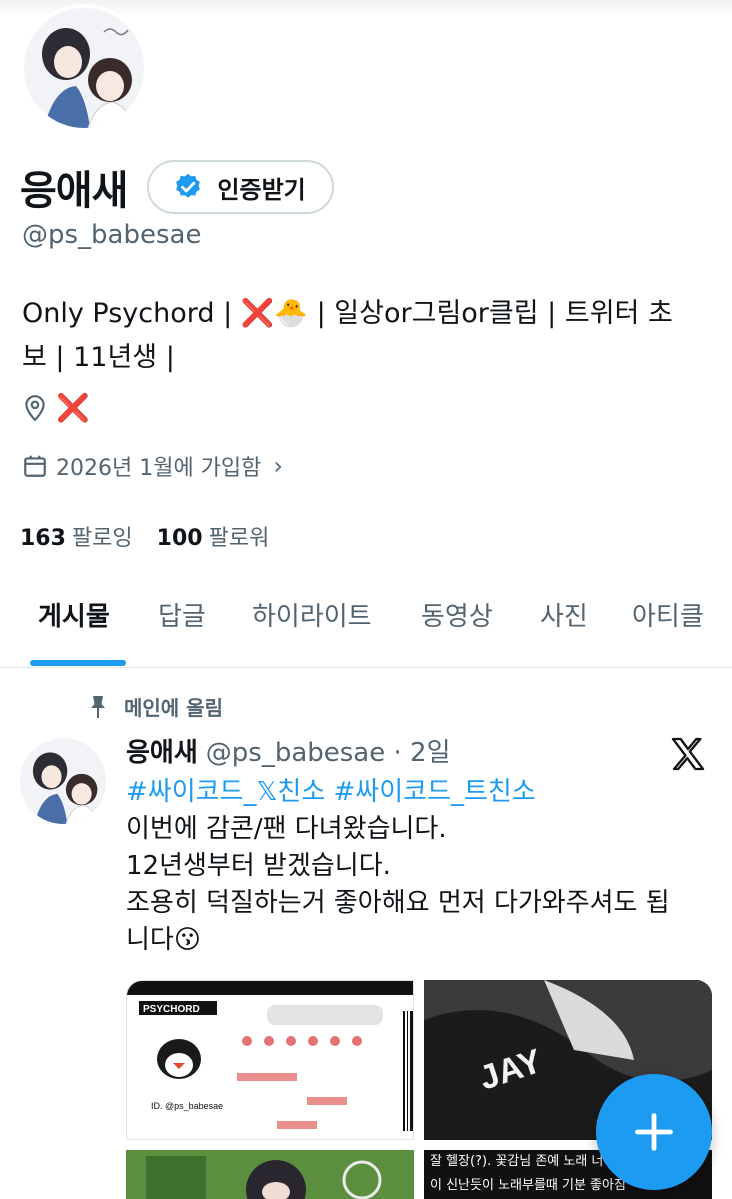 The width and height of the screenshot is (732, 1199). What do you see at coordinates (73, 408) in the screenshot?
I see `location-text: ❌` at bounding box center [73, 408].